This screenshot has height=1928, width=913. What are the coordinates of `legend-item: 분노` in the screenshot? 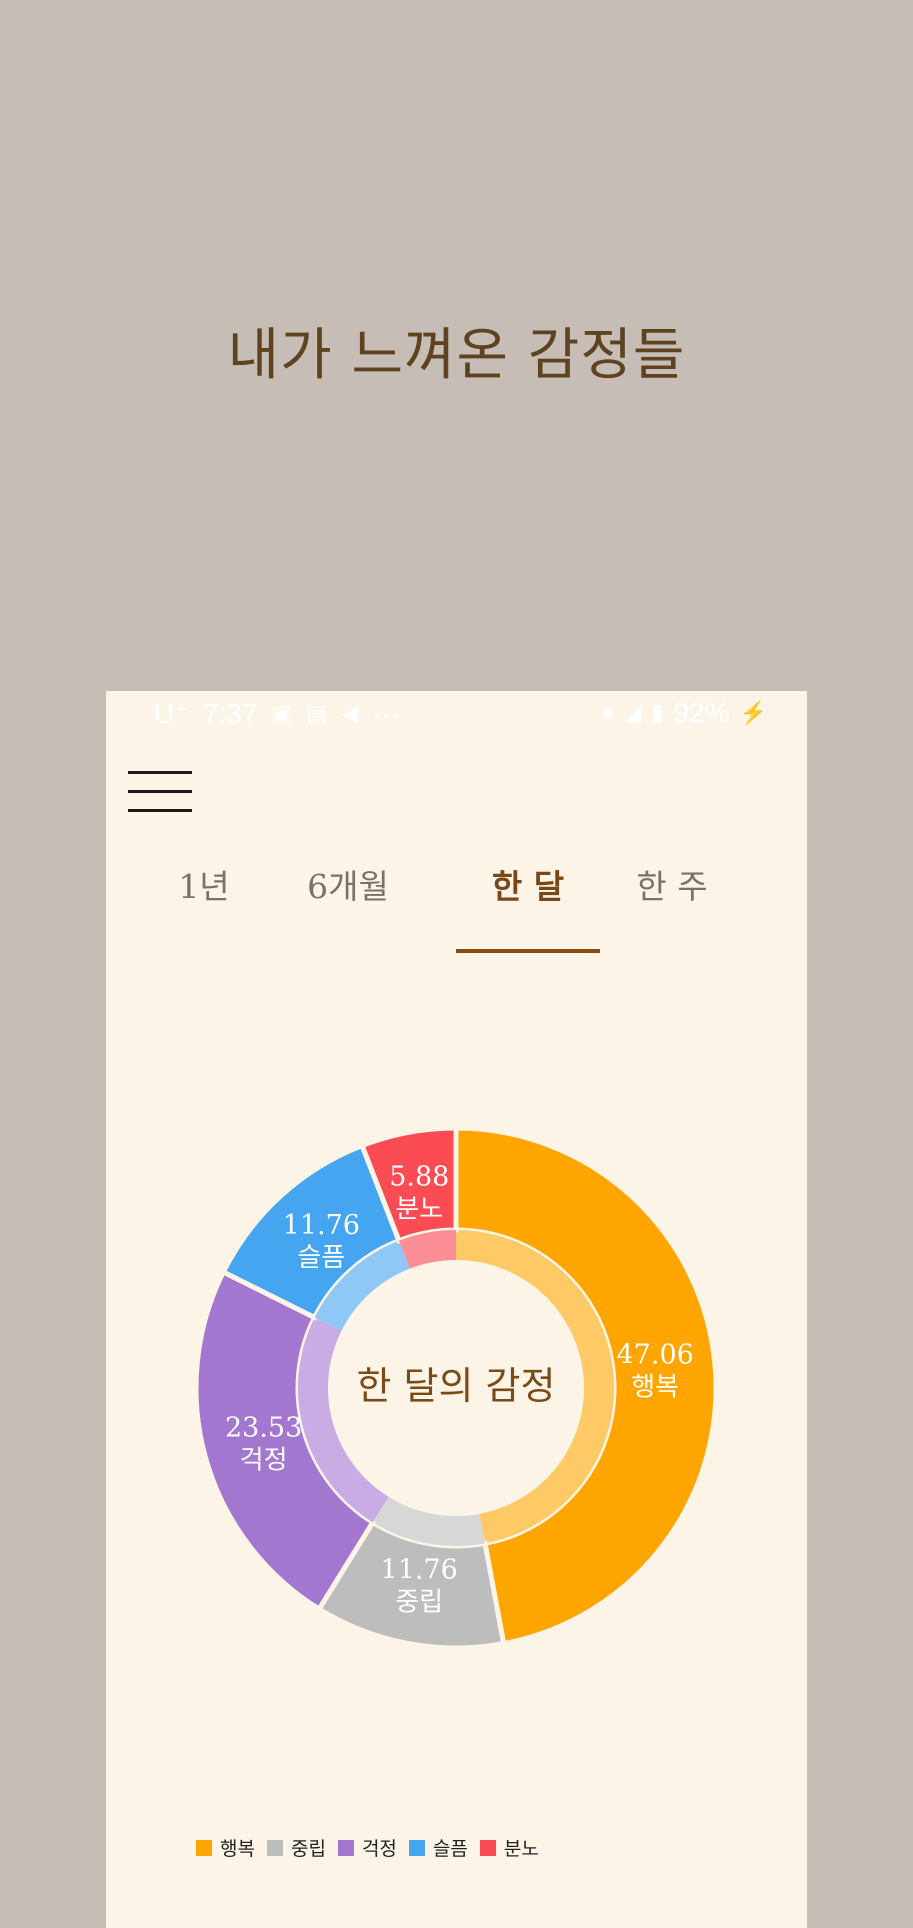 It's located at (509, 1847).